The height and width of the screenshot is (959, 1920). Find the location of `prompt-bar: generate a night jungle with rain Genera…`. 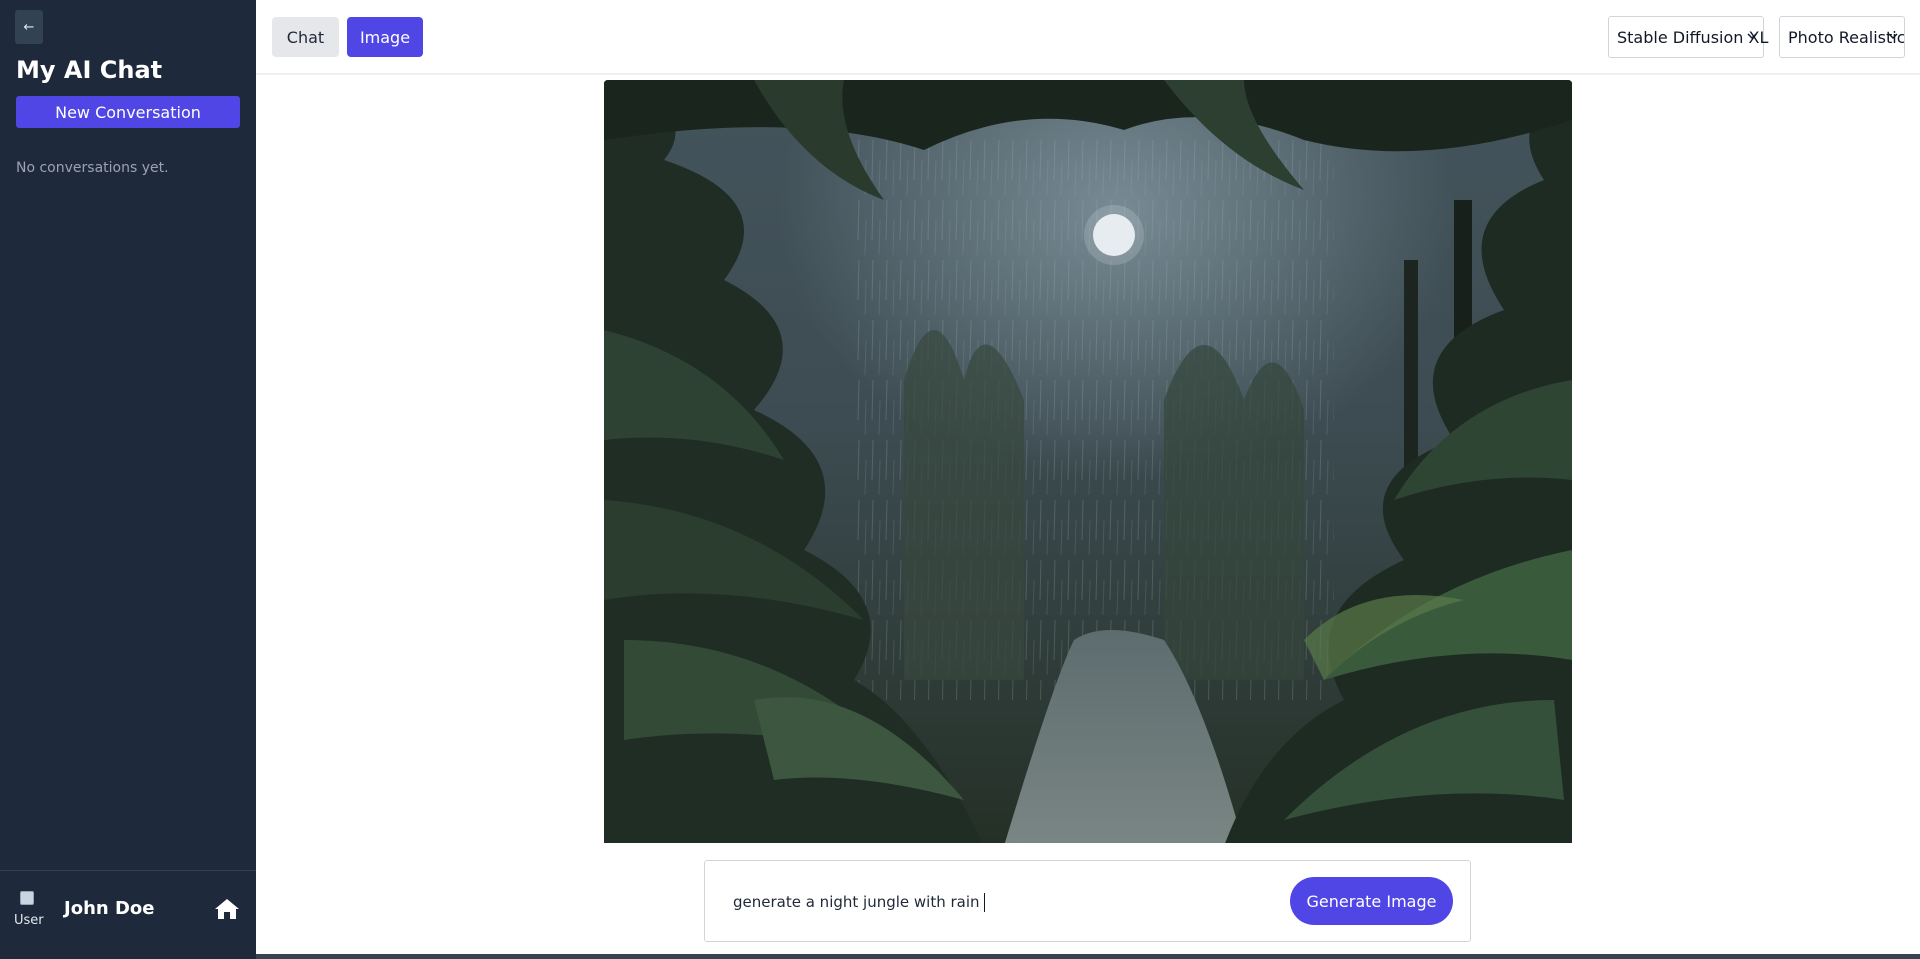

prompt-bar: generate a night jungle with rain Genera… is located at coordinates (1088, 898).